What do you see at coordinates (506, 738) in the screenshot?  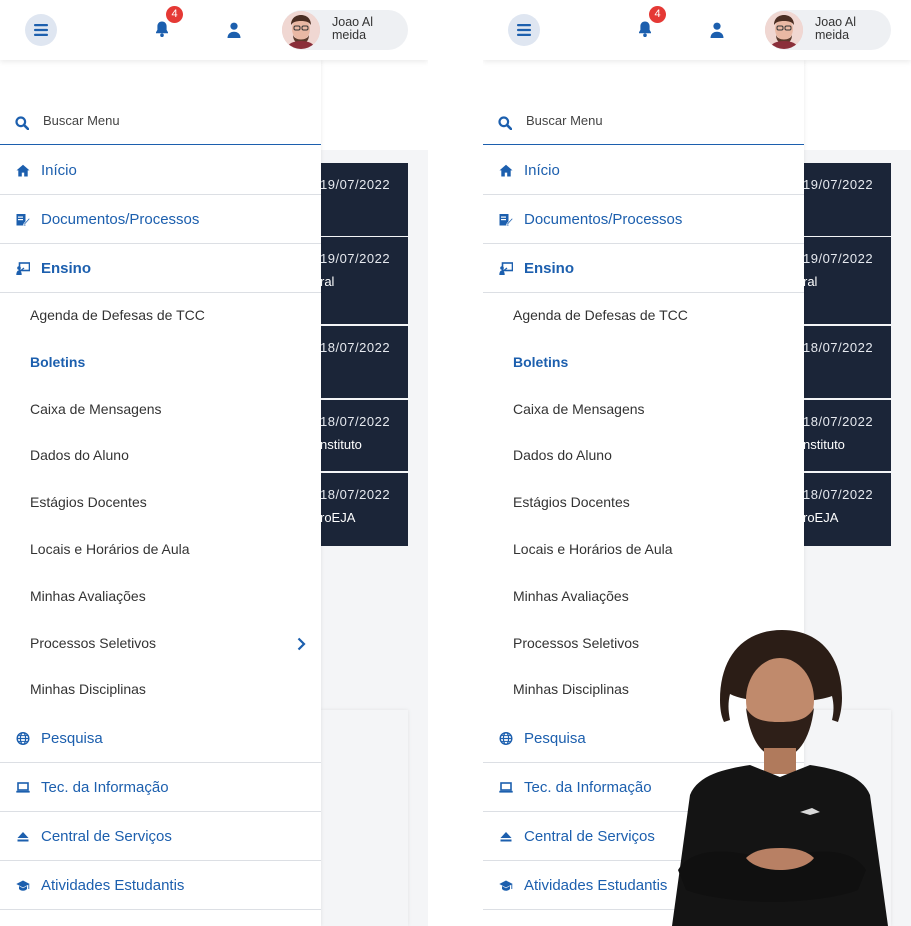 I see `globe-icon` at bounding box center [506, 738].